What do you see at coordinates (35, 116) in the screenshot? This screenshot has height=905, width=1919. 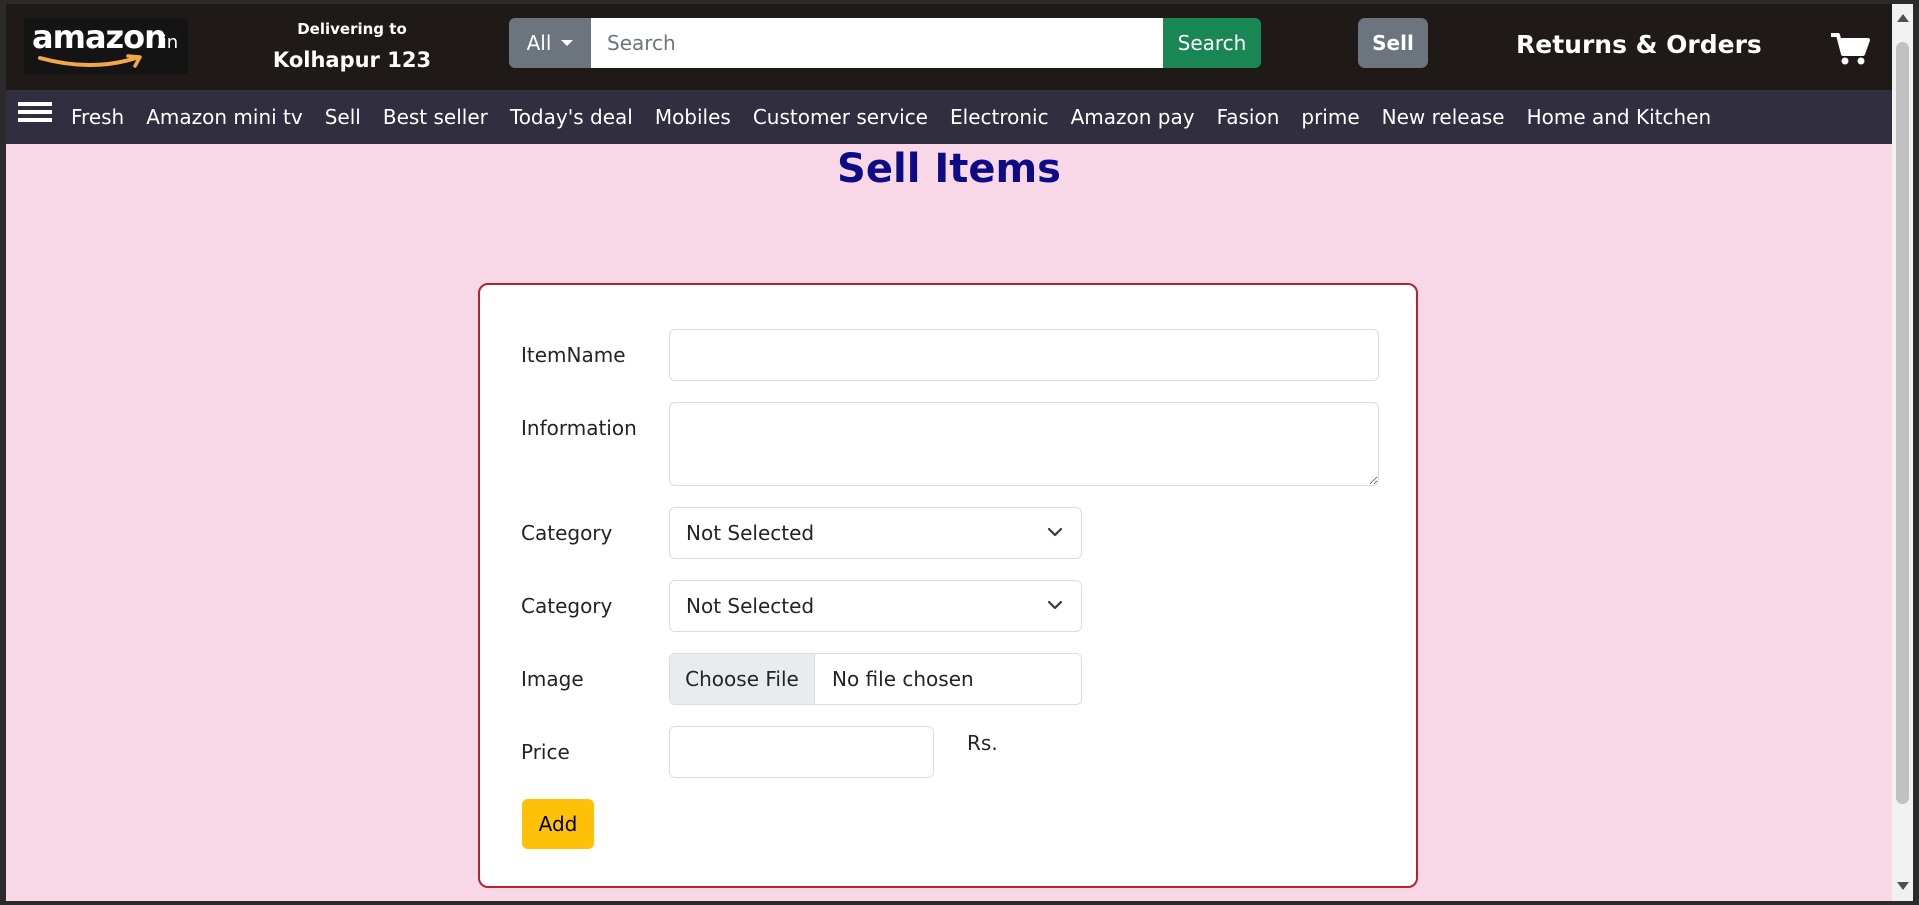 I see `hamburger-menu-icon` at bounding box center [35, 116].